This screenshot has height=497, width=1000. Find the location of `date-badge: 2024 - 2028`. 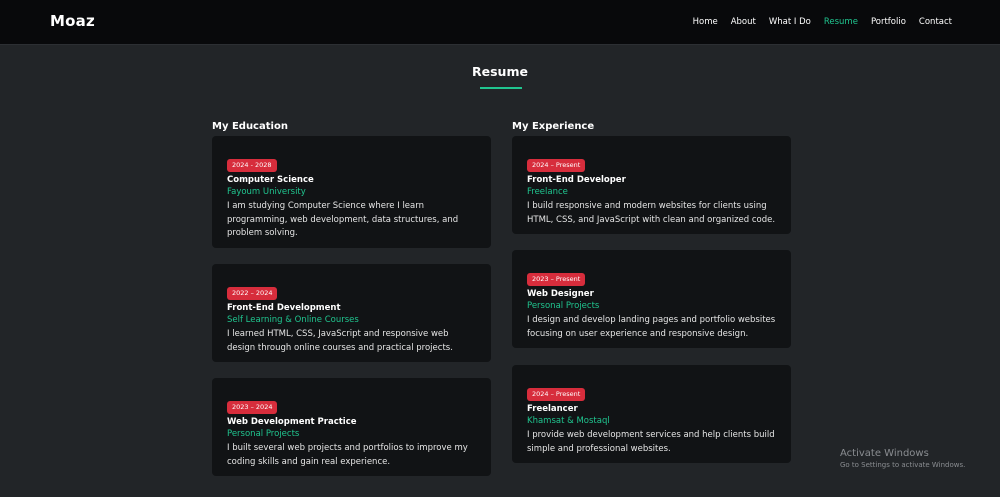

date-badge: 2024 - 2028 is located at coordinates (252, 165).